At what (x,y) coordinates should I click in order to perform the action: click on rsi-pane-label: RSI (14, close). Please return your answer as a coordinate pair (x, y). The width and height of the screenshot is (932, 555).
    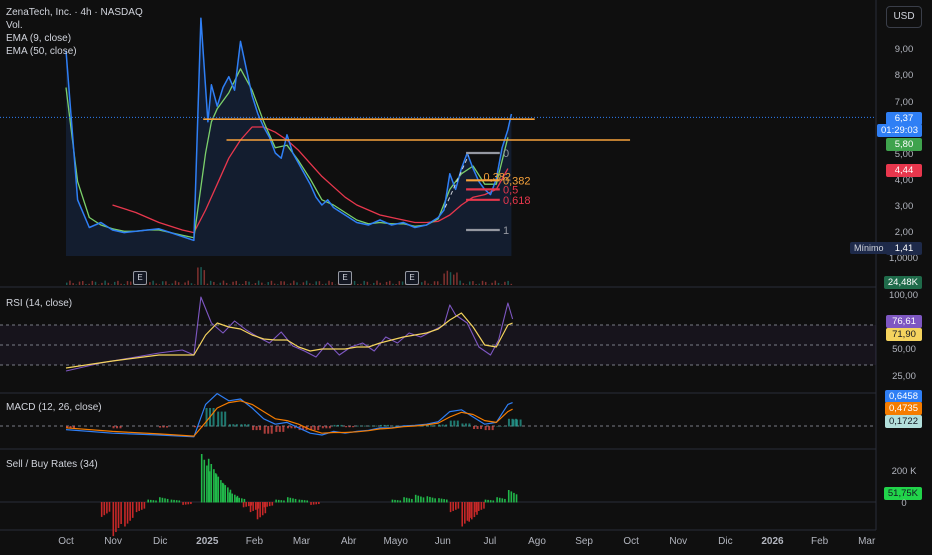
    Looking at the image, I should click on (39, 303).